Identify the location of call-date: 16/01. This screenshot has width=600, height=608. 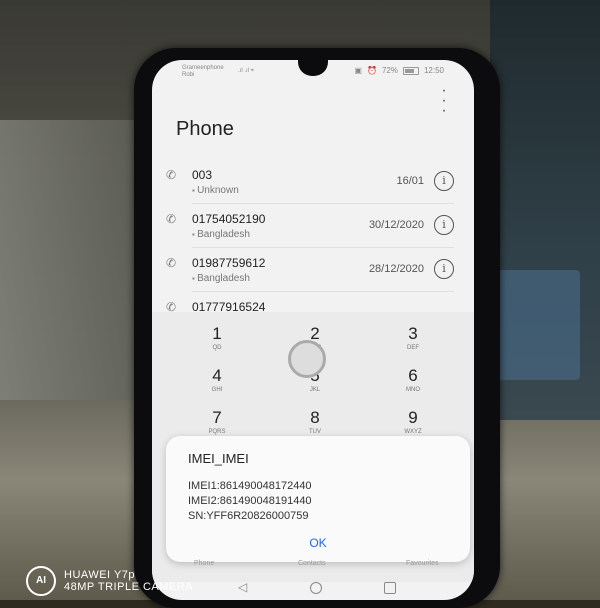
(410, 181).